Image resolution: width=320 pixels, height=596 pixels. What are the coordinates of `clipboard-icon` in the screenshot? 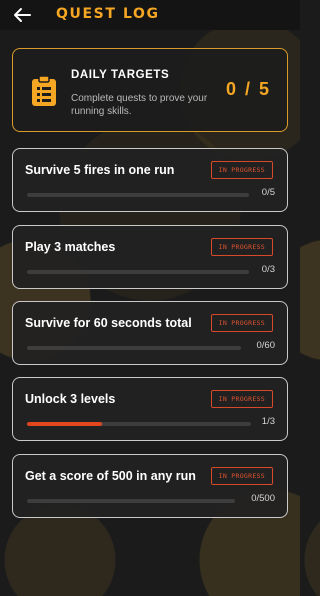 It's located at (44, 91).